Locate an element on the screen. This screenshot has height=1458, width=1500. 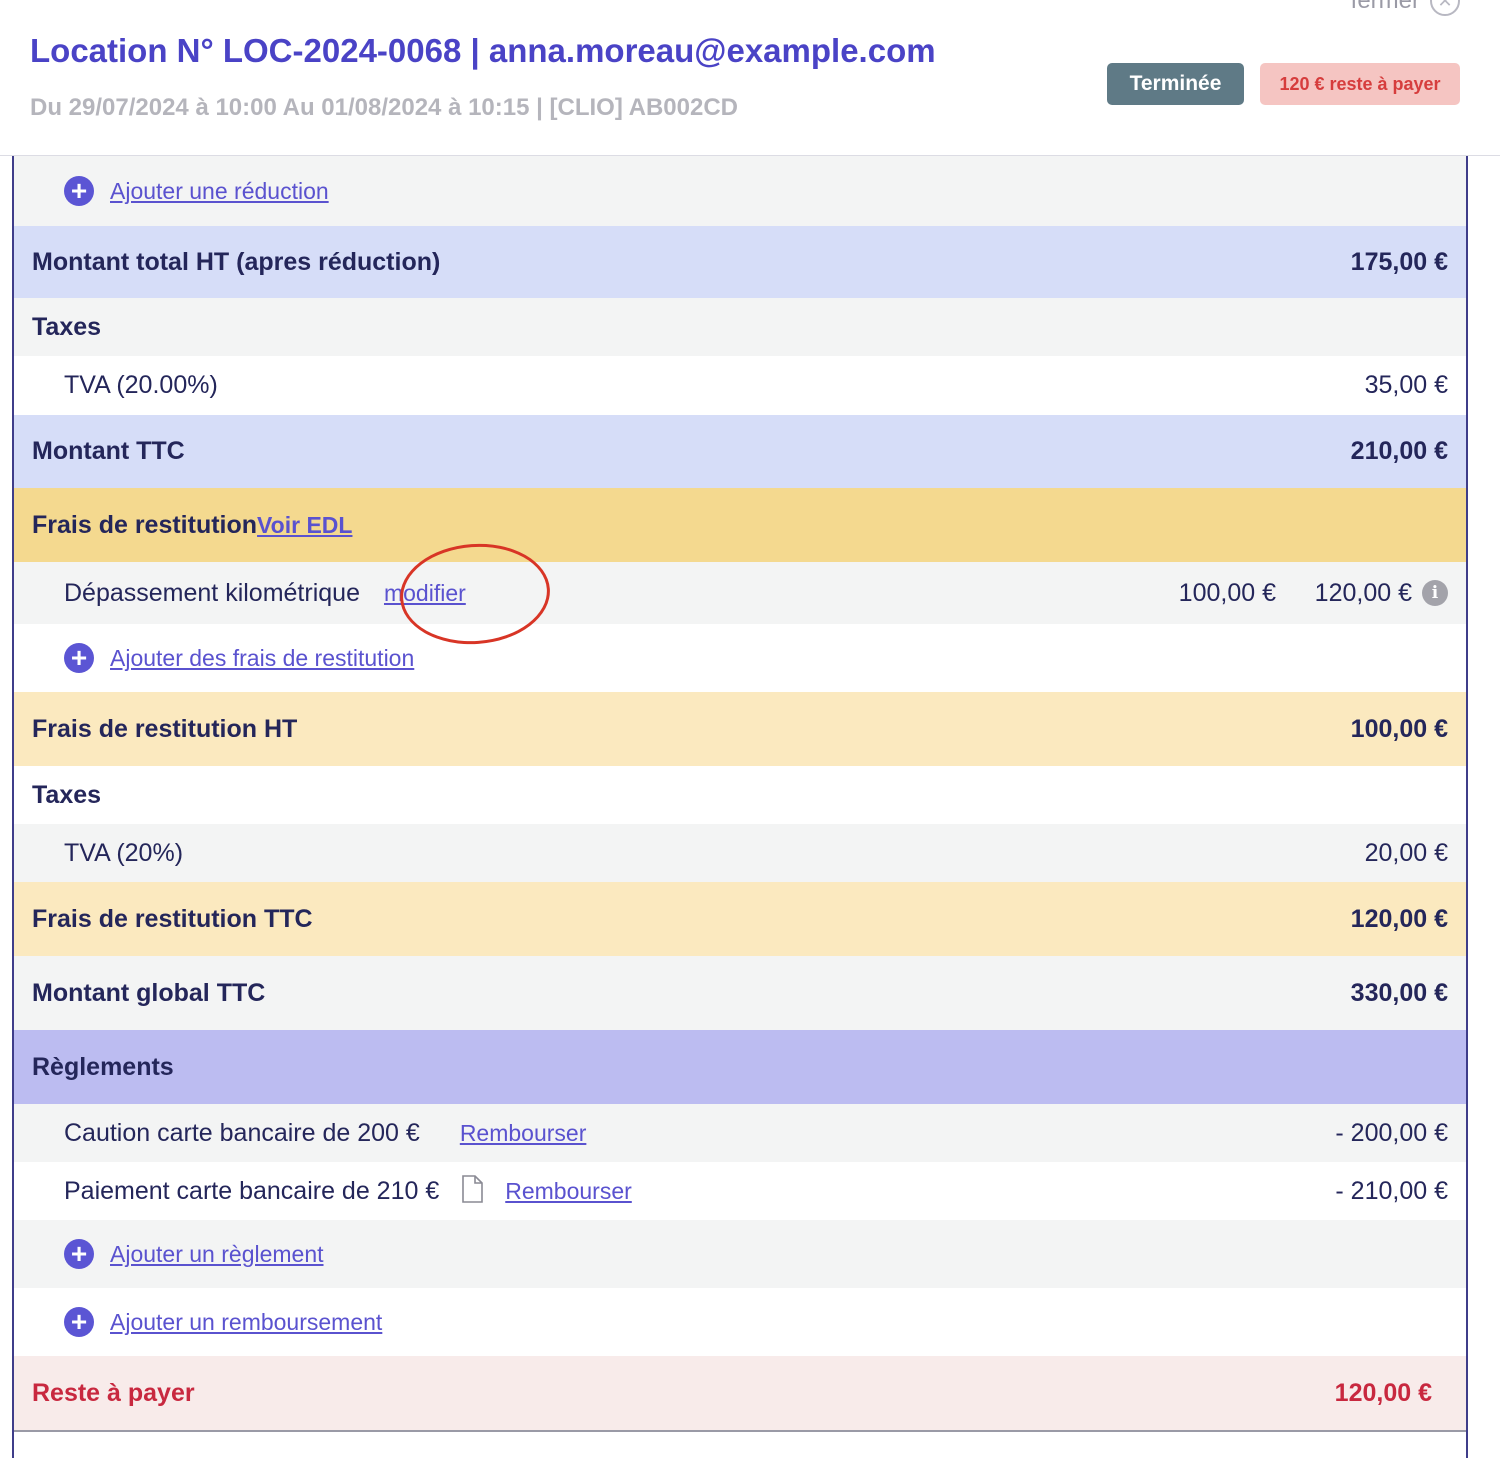
add-discount-row: + Ajouter une réduction is located at coordinates (740, 191).